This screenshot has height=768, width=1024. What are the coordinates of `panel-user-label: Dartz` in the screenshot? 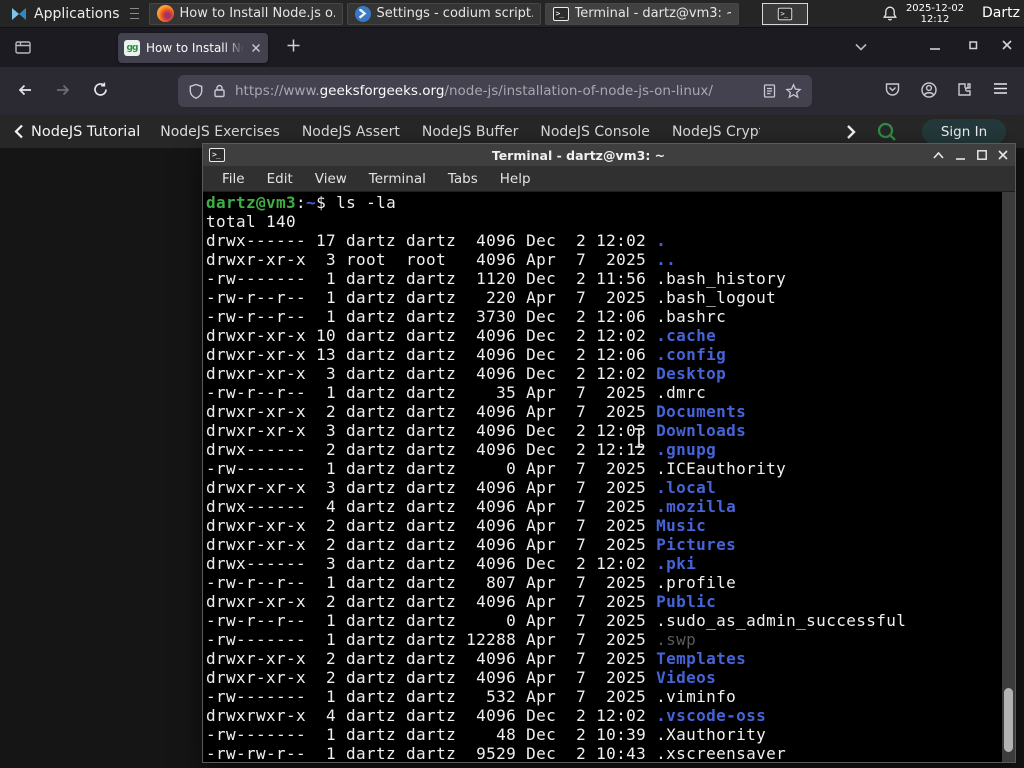 It's located at (1001, 13).